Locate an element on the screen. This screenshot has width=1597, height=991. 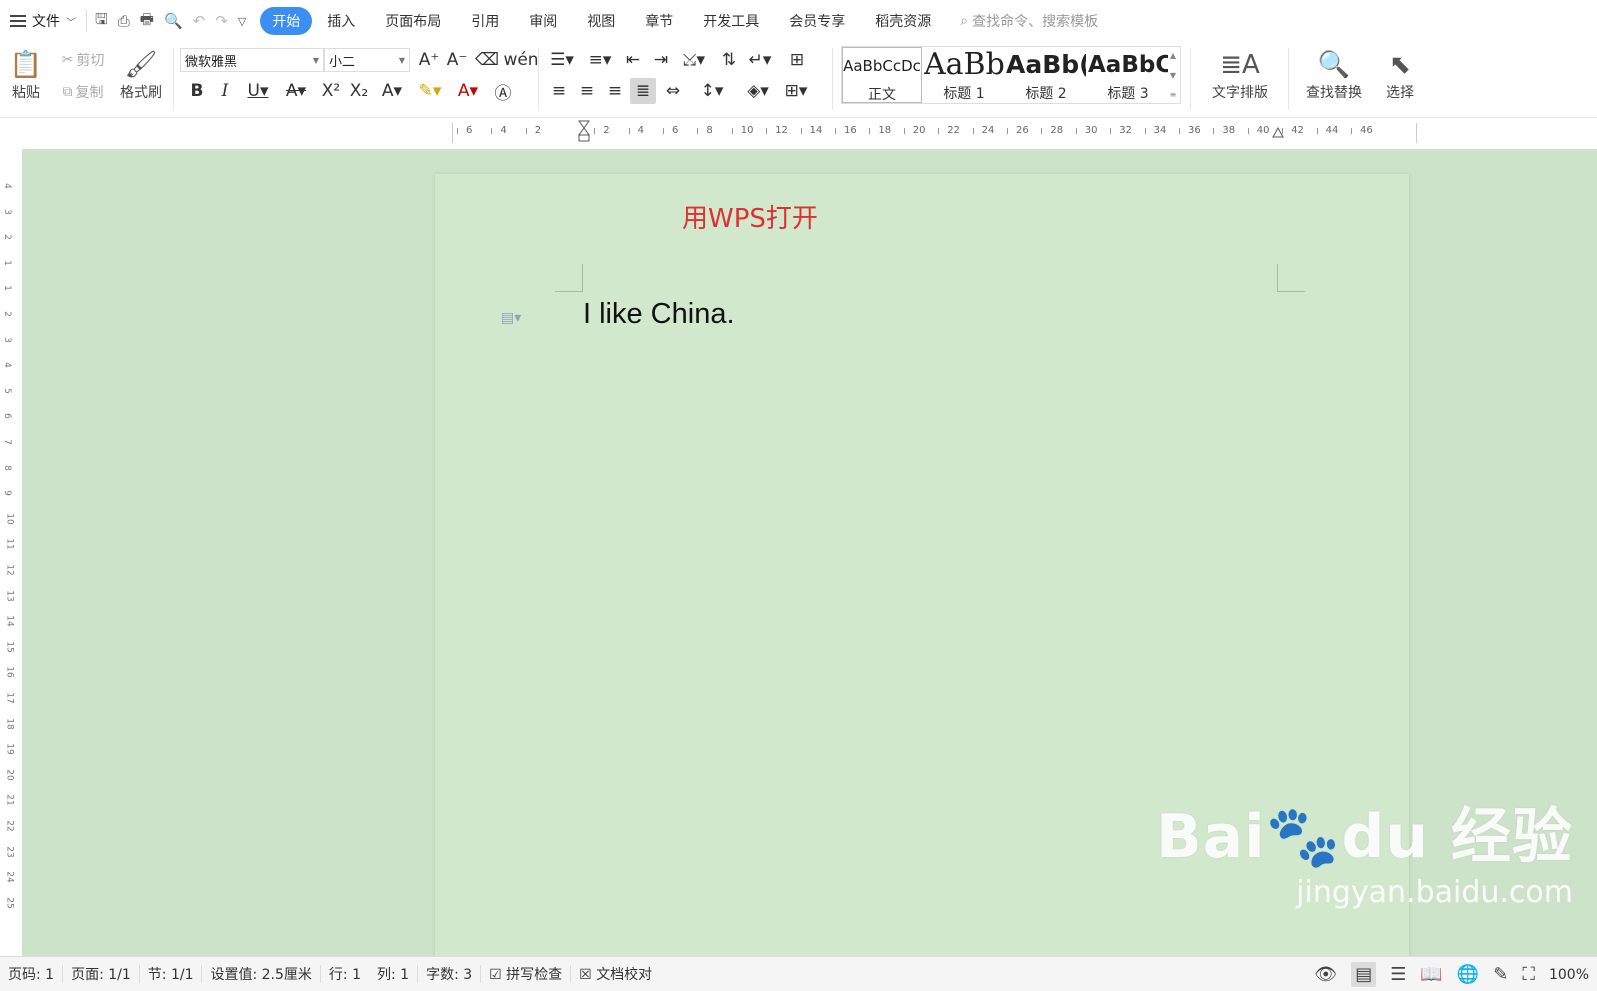
tab-developer: 开发工具 is located at coordinates (731, 21).